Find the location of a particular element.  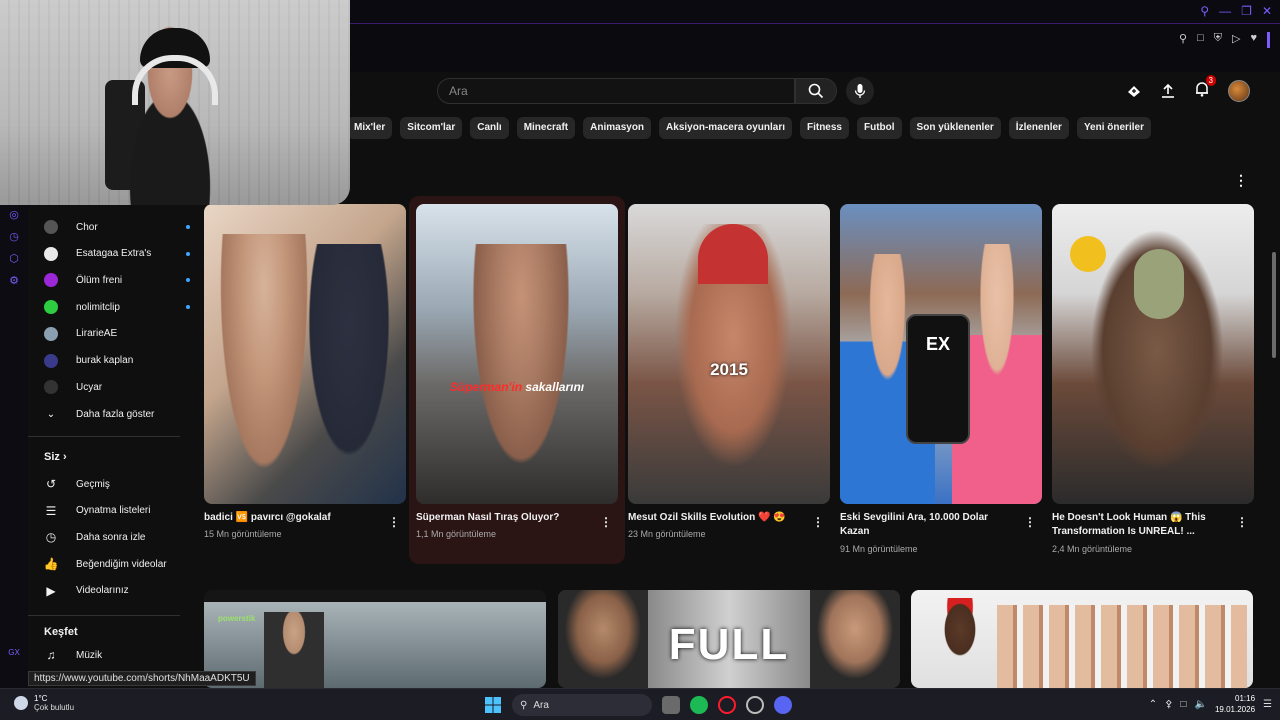

taskbar-search: ⚲ Ara is located at coordinates (582, 705).